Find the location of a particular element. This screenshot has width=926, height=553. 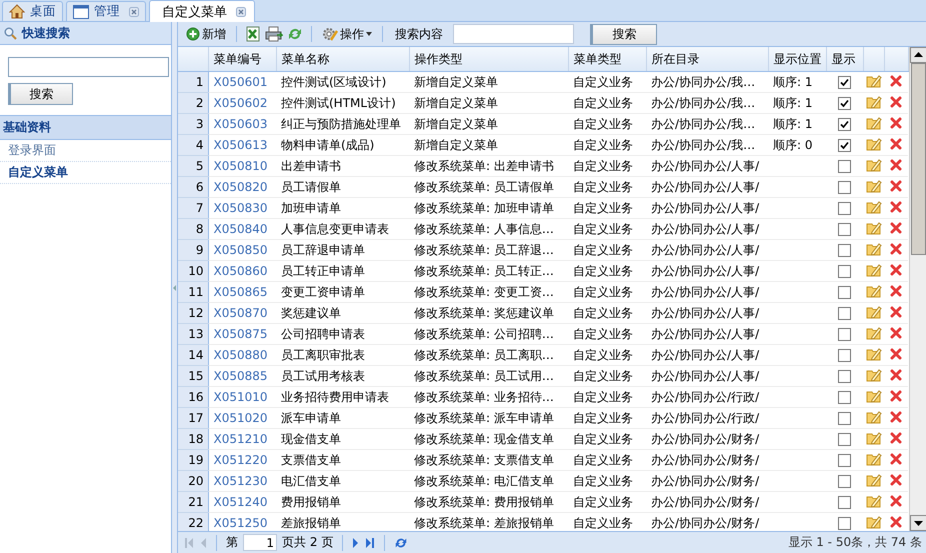

sidebar-item: 登录界面 is located at coordinates (85, 151).